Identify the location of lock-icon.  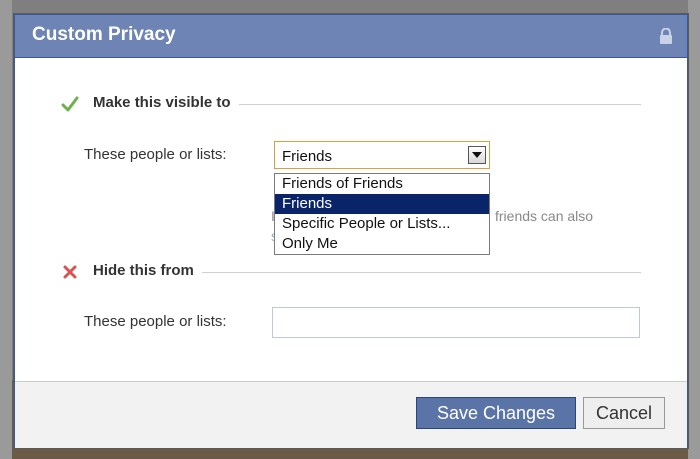
(666, 36).